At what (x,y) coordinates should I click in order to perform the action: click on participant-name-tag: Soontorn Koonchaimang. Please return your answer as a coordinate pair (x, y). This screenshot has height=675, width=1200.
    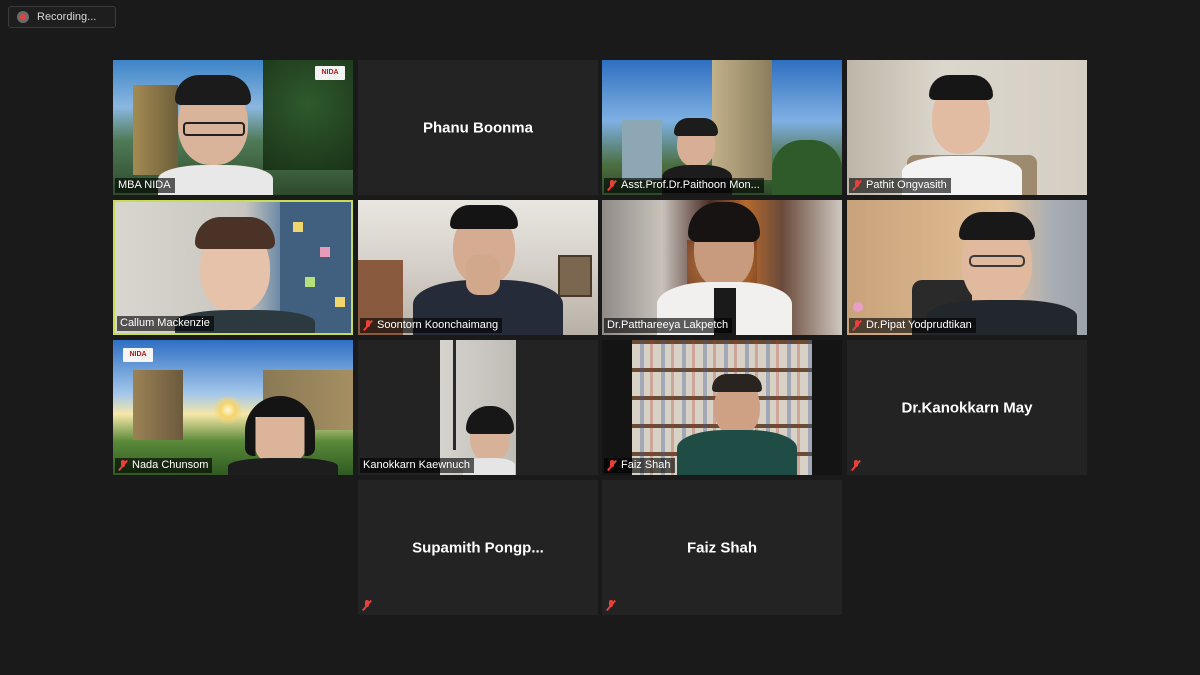
    Looking at the image, I should click on (431, 325).